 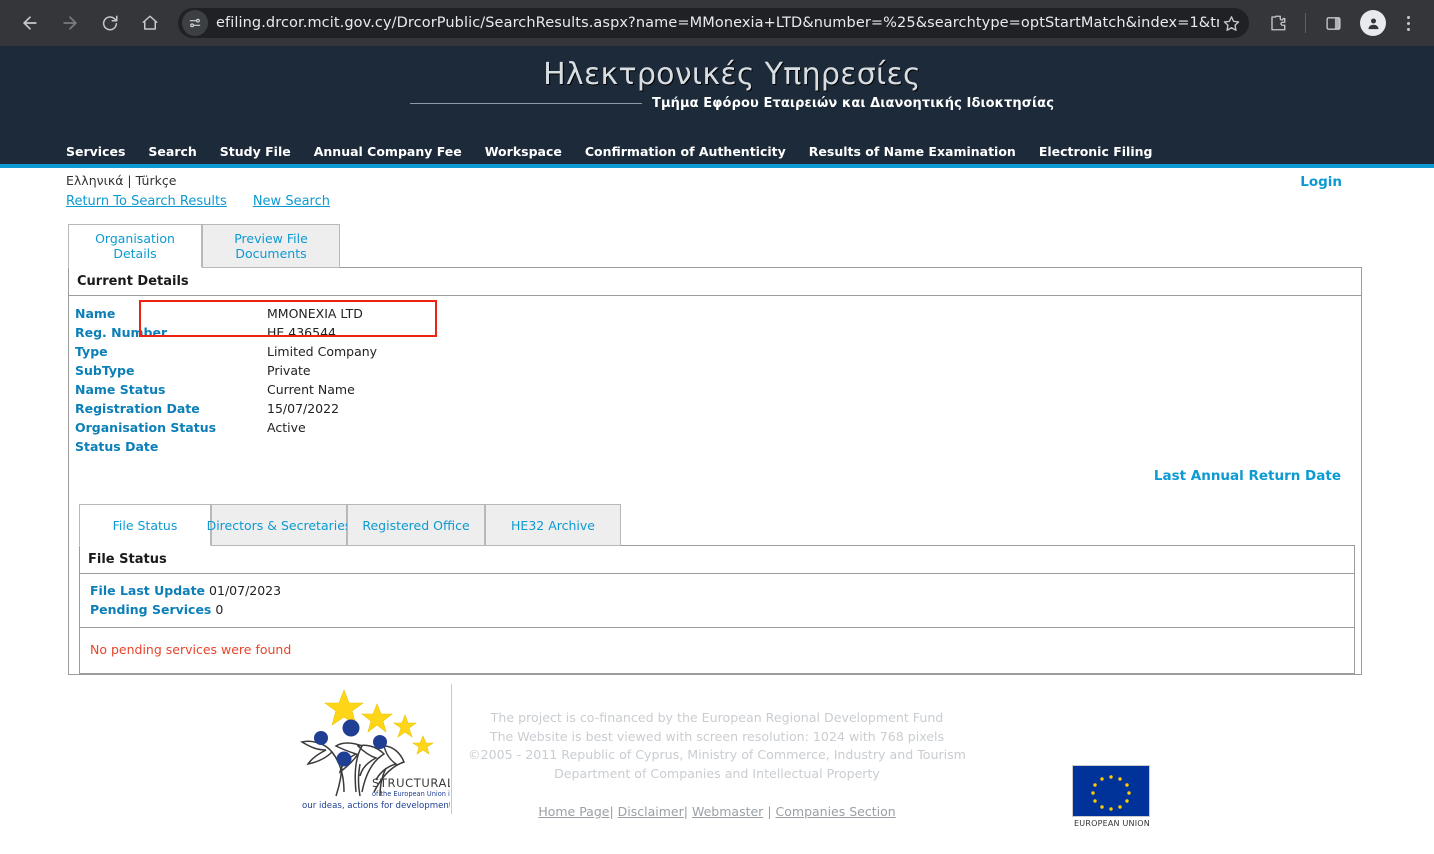 I want to click on login-link: Login, so click(x=1321, y=182).